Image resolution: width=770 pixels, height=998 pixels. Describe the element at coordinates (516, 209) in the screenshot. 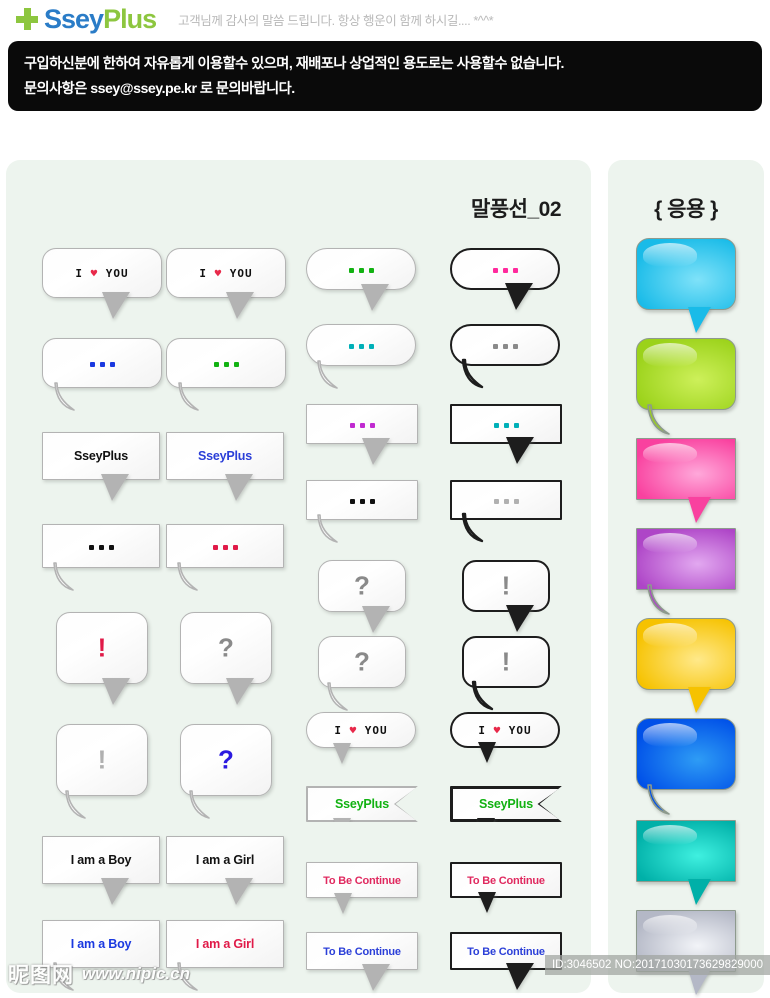

I see `main-panel-title: 말풍선_02` at that location.